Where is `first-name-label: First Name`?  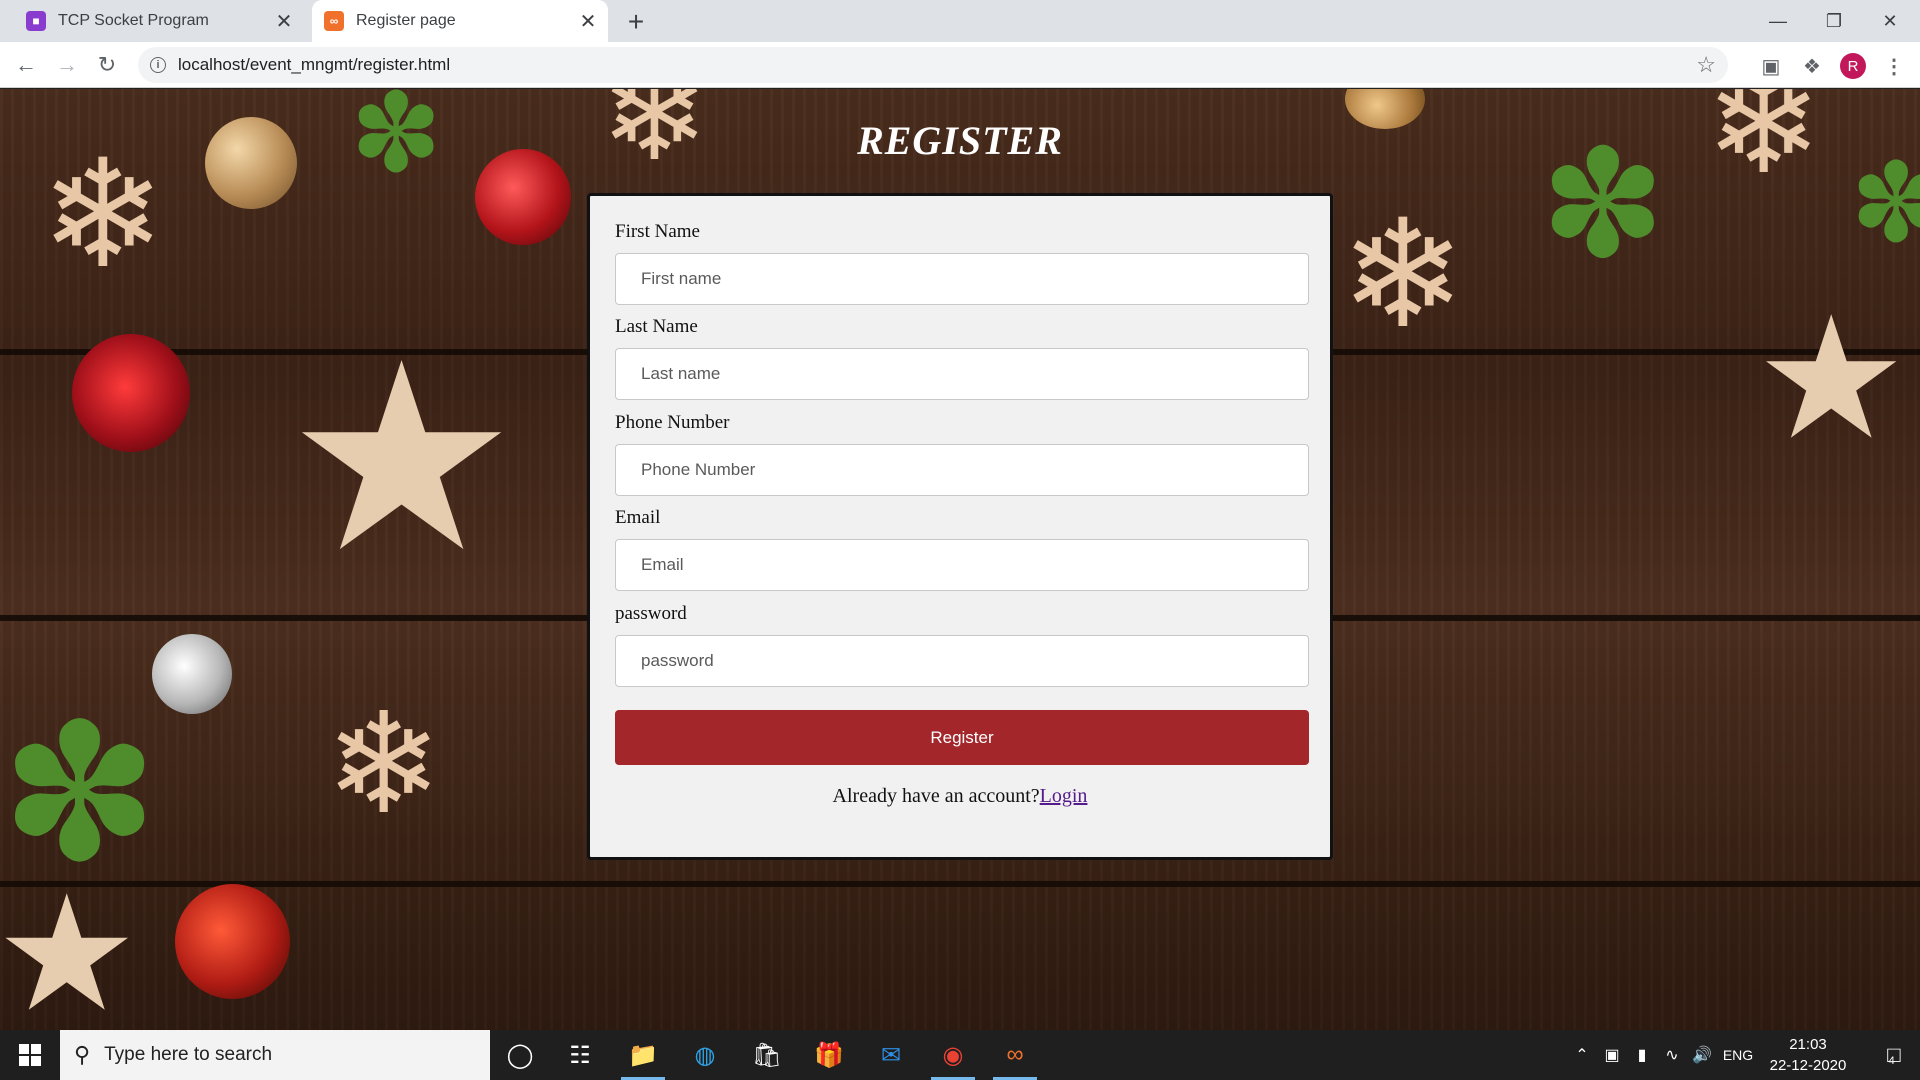 first-name-label: First Name is located at coordinates (657, 231).